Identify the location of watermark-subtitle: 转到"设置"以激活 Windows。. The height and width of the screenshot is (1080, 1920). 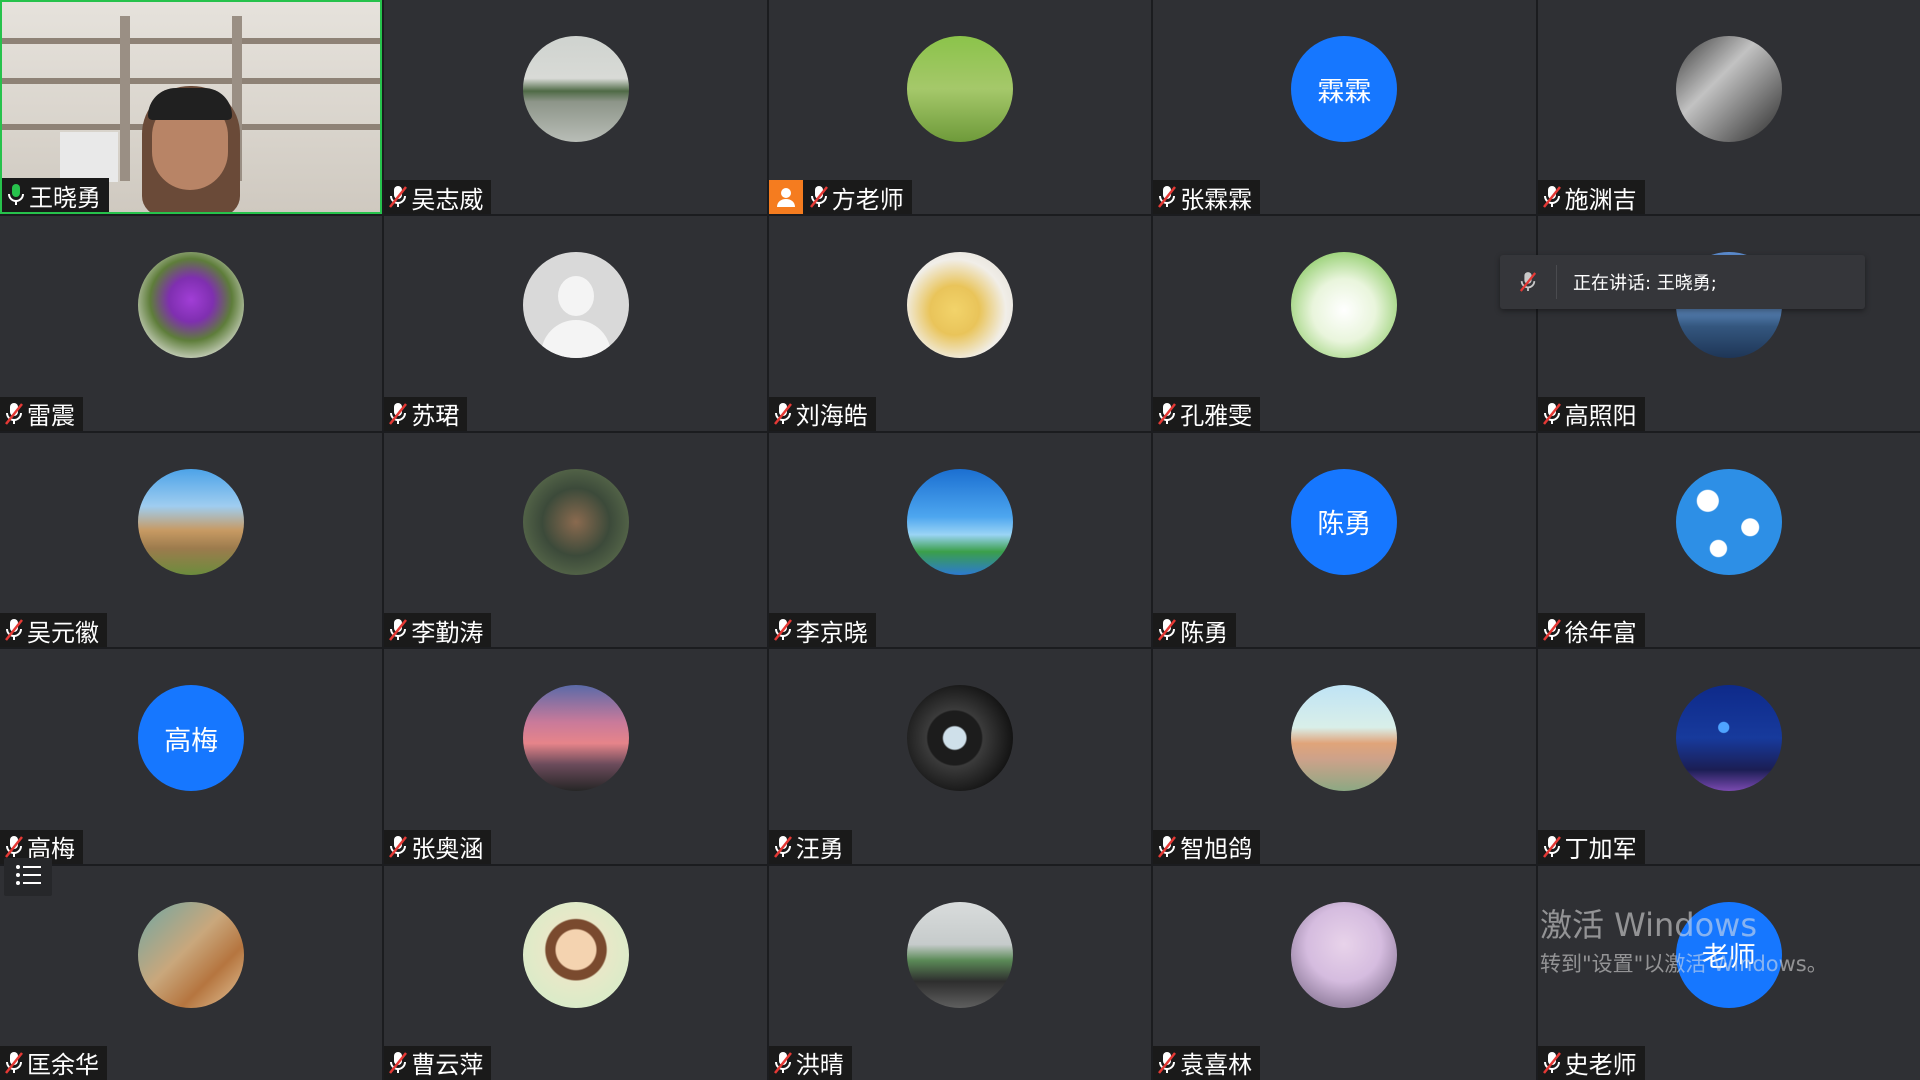
(1684, 964).